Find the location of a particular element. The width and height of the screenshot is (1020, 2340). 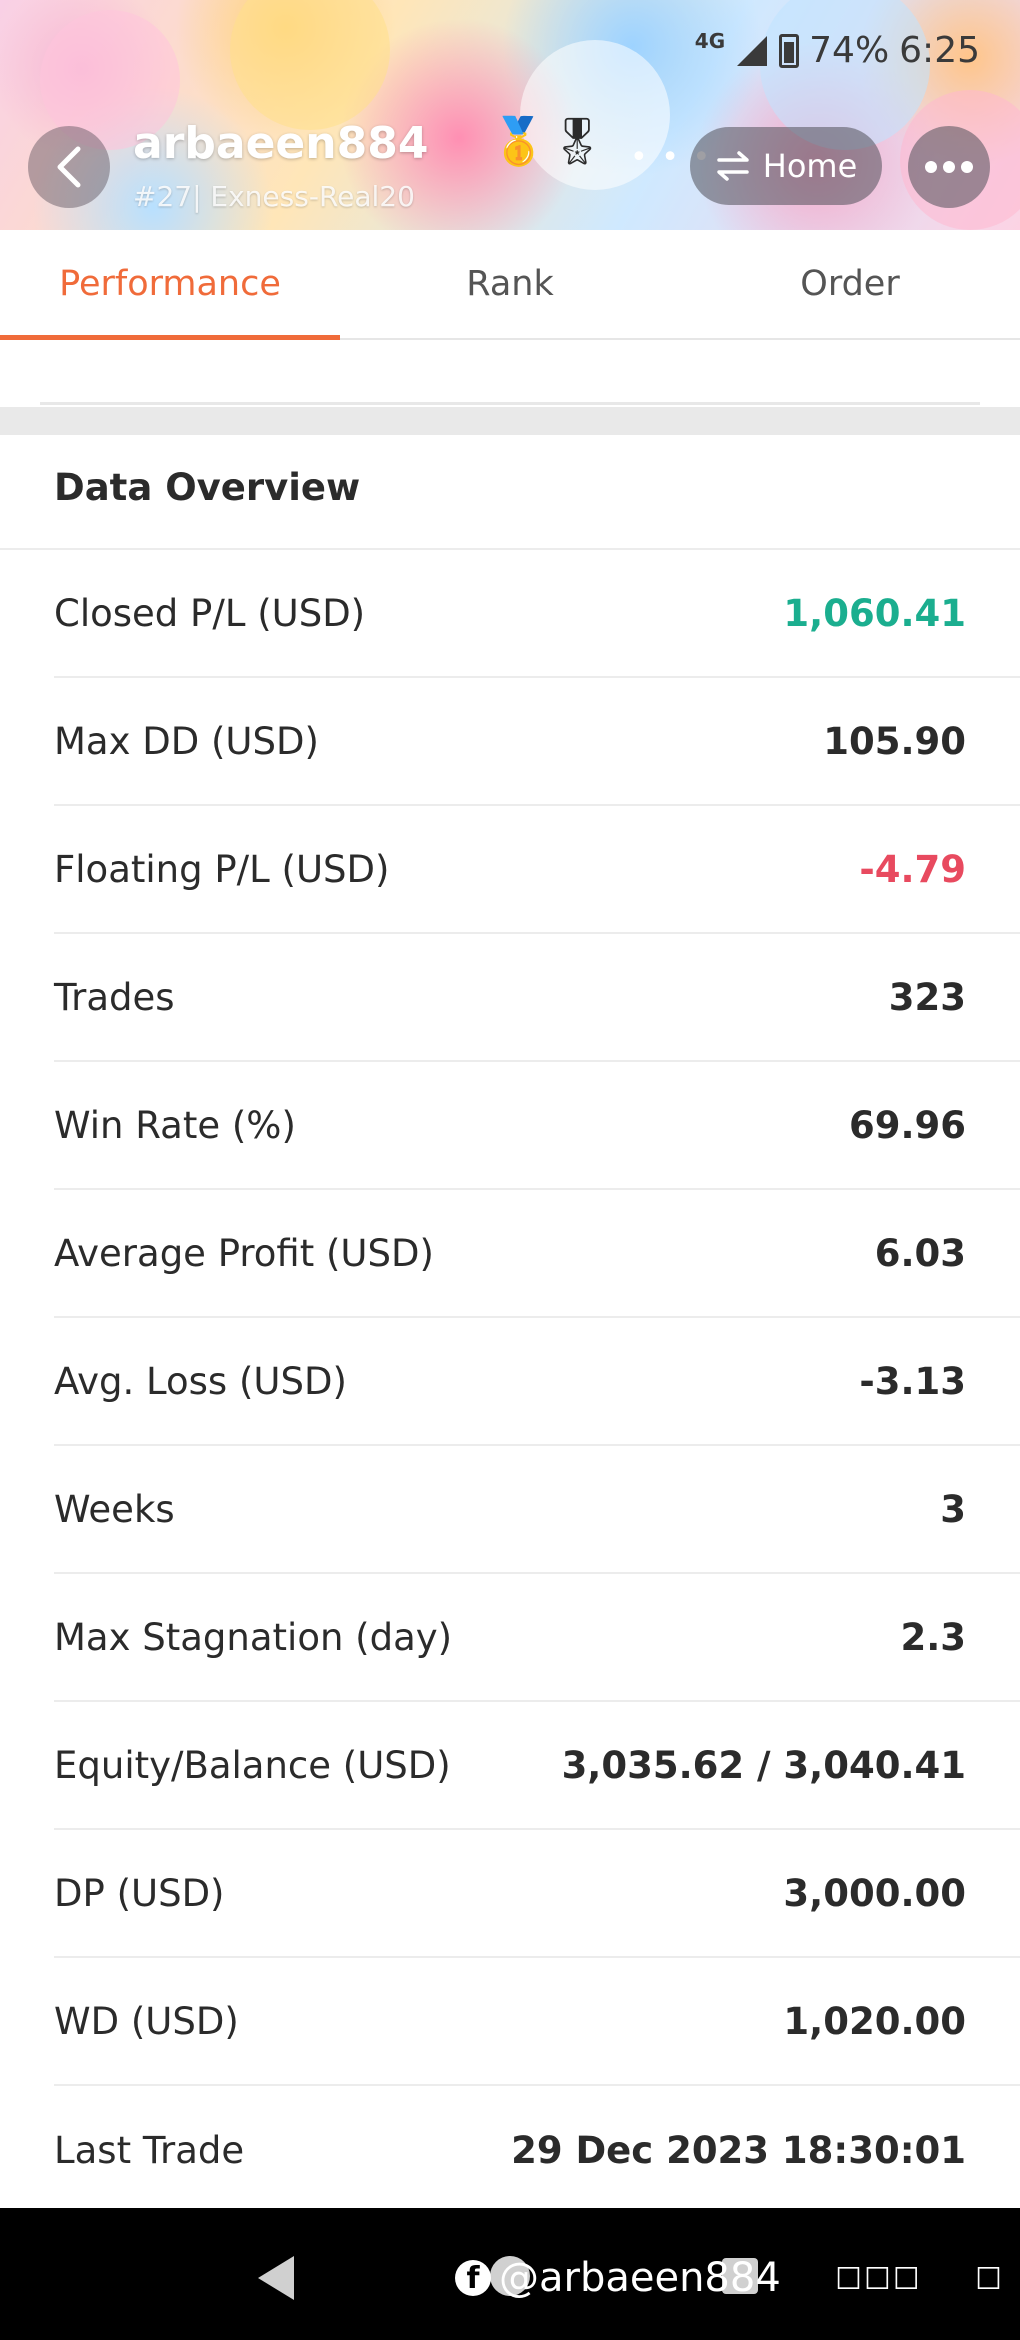

row-value: 3,000.00 is located at coordinates (874, 1893).